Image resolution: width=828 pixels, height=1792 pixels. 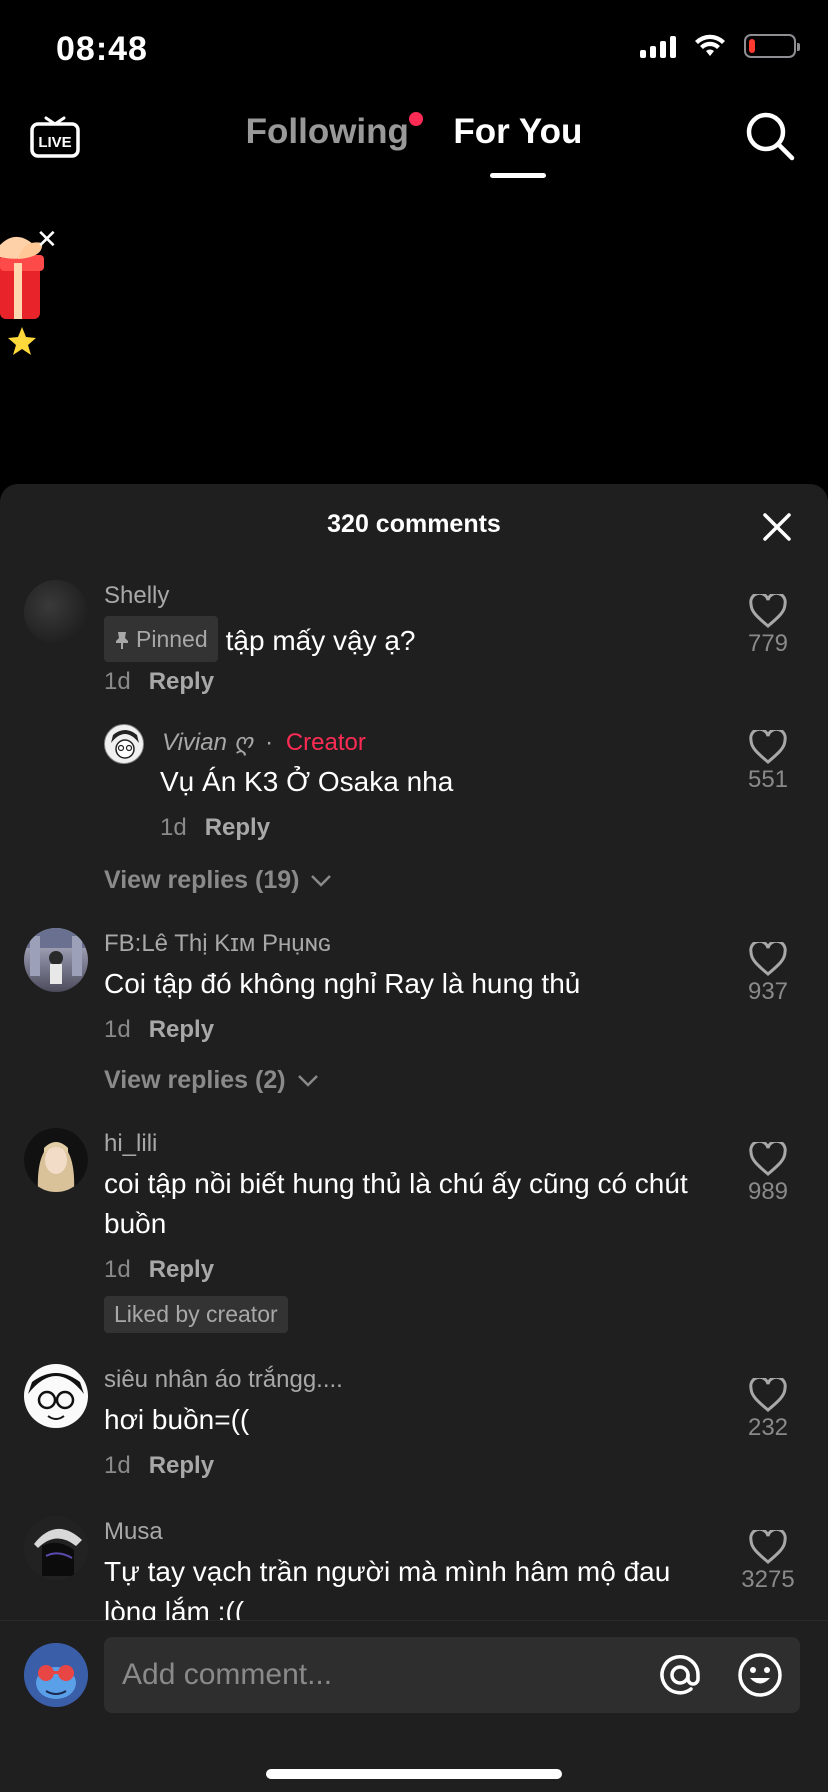 What do you see at coordinates (414, 1774) in the screenshot?
I see `home-indicator` at bounding box center [414, 1774].